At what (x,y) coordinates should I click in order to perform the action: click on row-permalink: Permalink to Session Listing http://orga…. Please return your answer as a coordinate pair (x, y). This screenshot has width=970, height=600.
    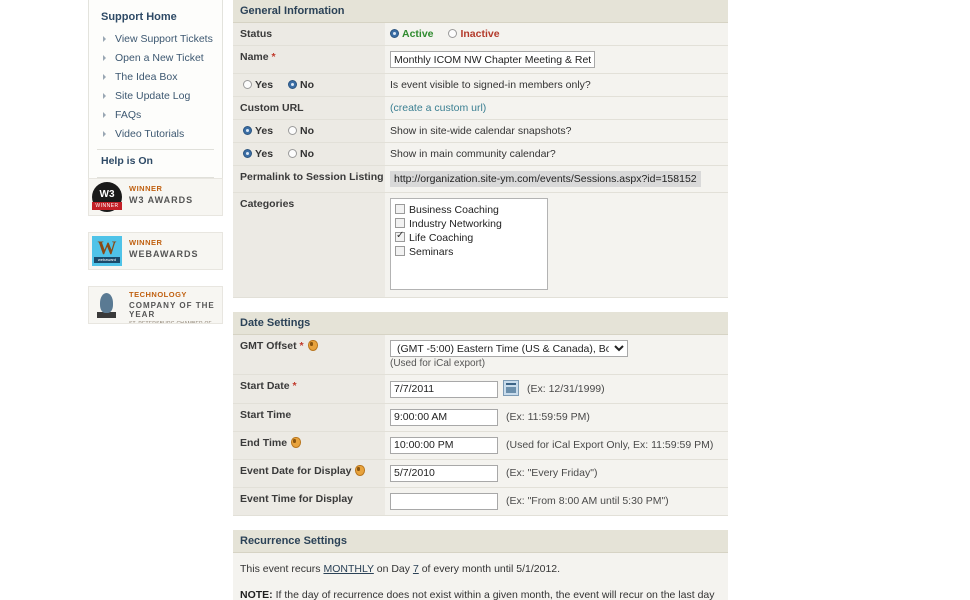
    Looking at the image, I should click on (480, 179).